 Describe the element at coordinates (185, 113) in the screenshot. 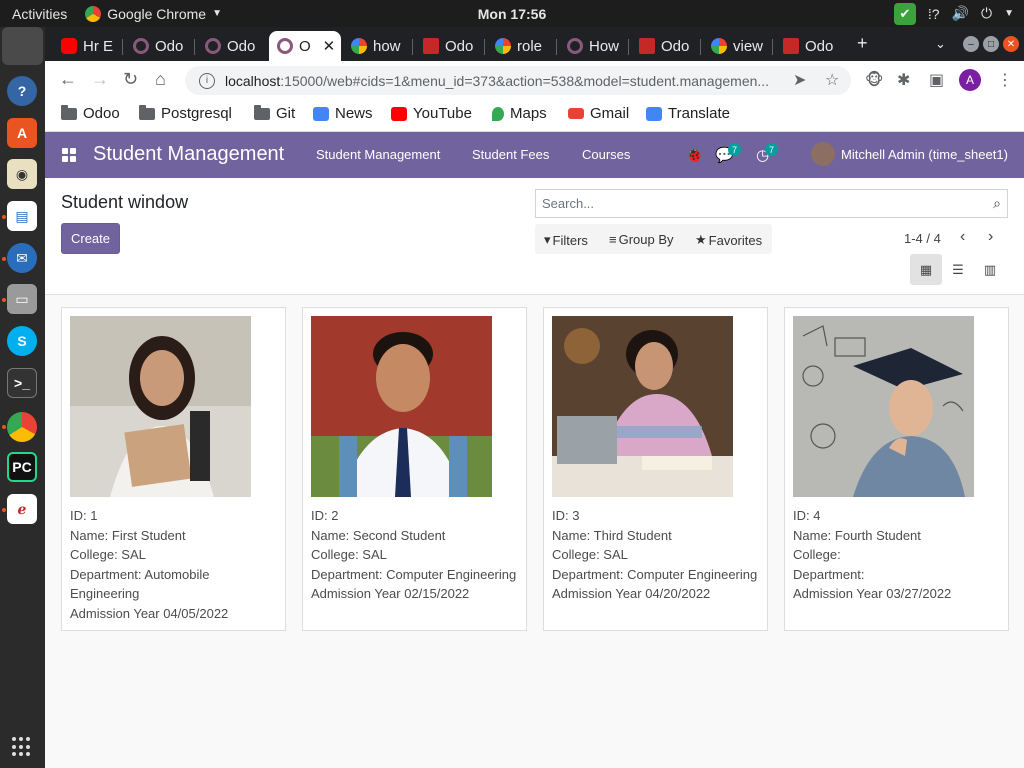

I see `bookmark-postgresql: Postgresql` at that location.